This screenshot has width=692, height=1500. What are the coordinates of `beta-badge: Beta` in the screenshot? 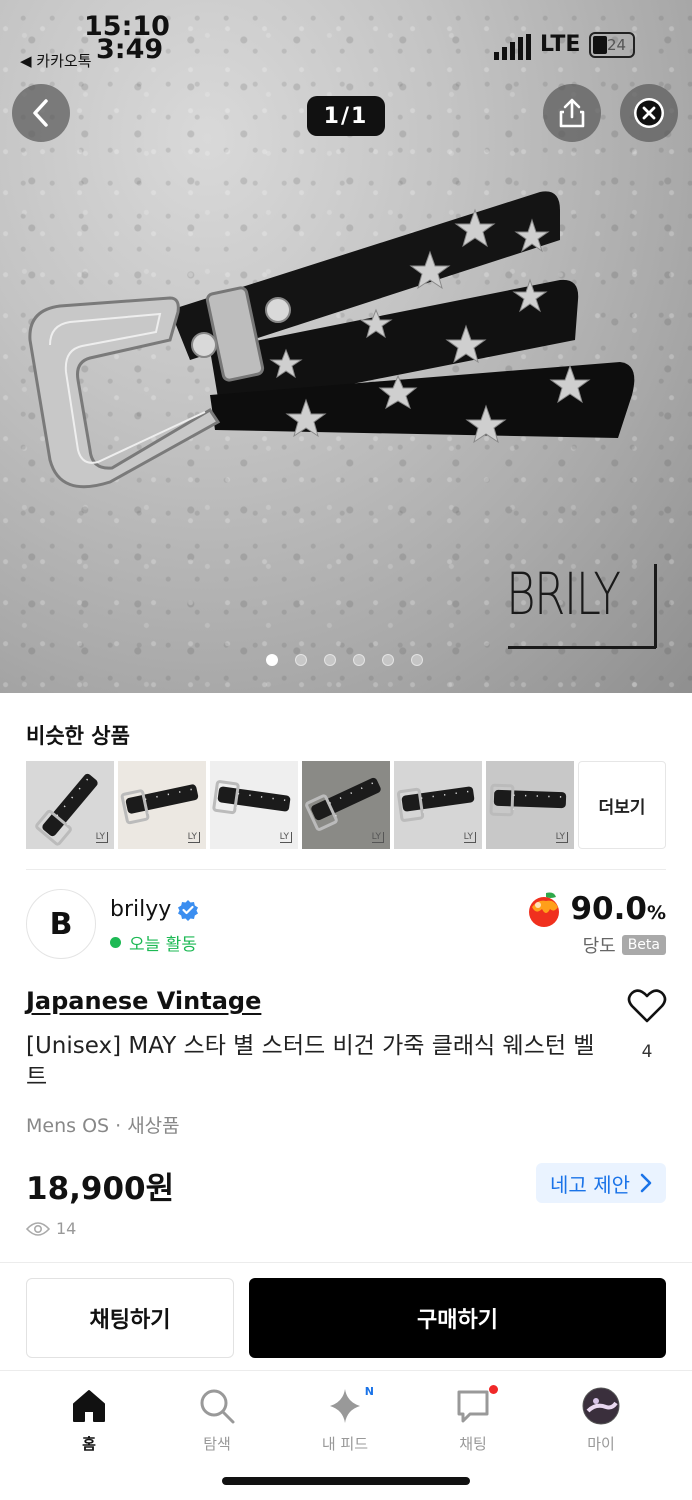 It's located at (643, 945).